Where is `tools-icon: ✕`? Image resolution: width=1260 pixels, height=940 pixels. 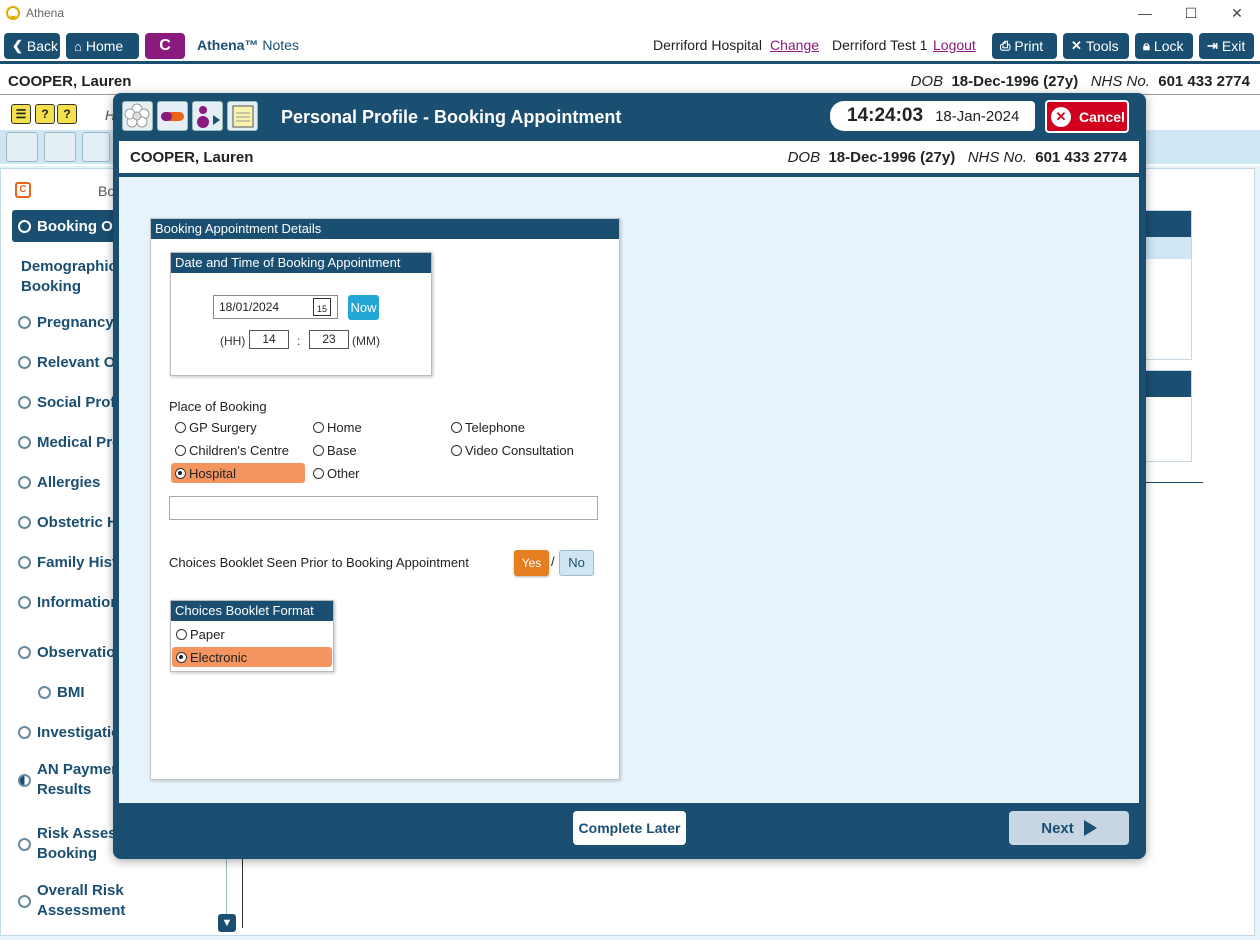
tools-icon: ✕ is located at coordinates (1076, 45).